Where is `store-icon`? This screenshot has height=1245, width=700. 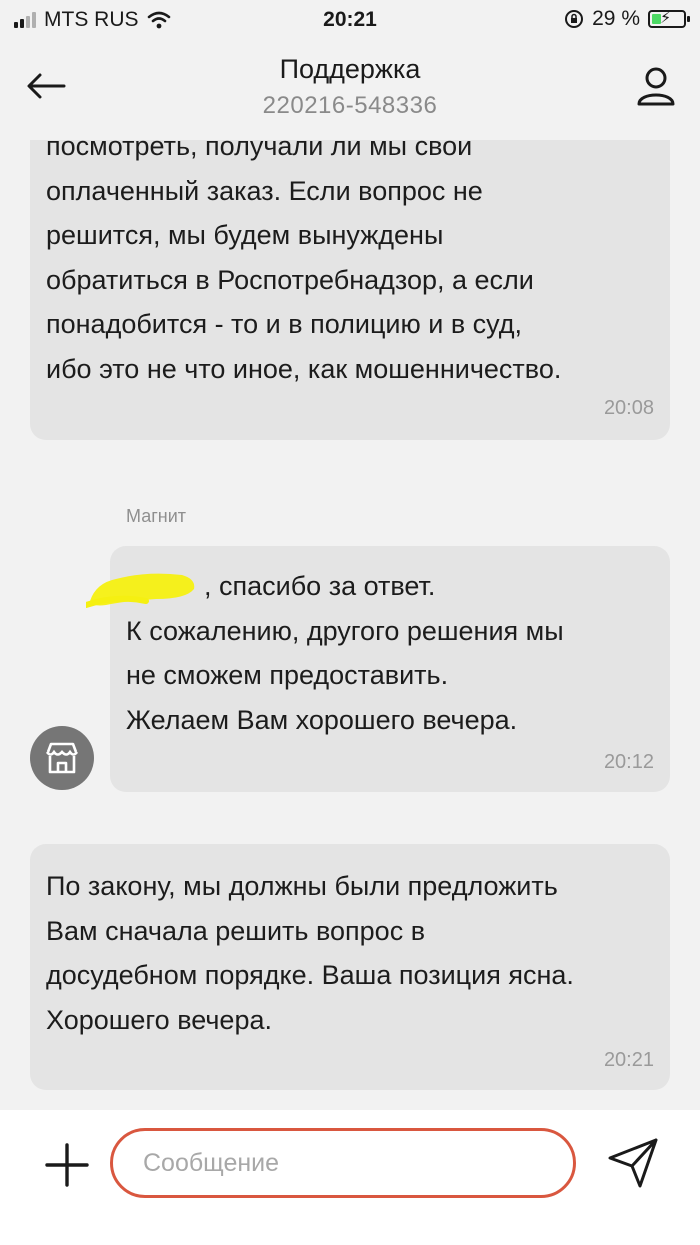 store-icon is located at coordinates (62, 758).